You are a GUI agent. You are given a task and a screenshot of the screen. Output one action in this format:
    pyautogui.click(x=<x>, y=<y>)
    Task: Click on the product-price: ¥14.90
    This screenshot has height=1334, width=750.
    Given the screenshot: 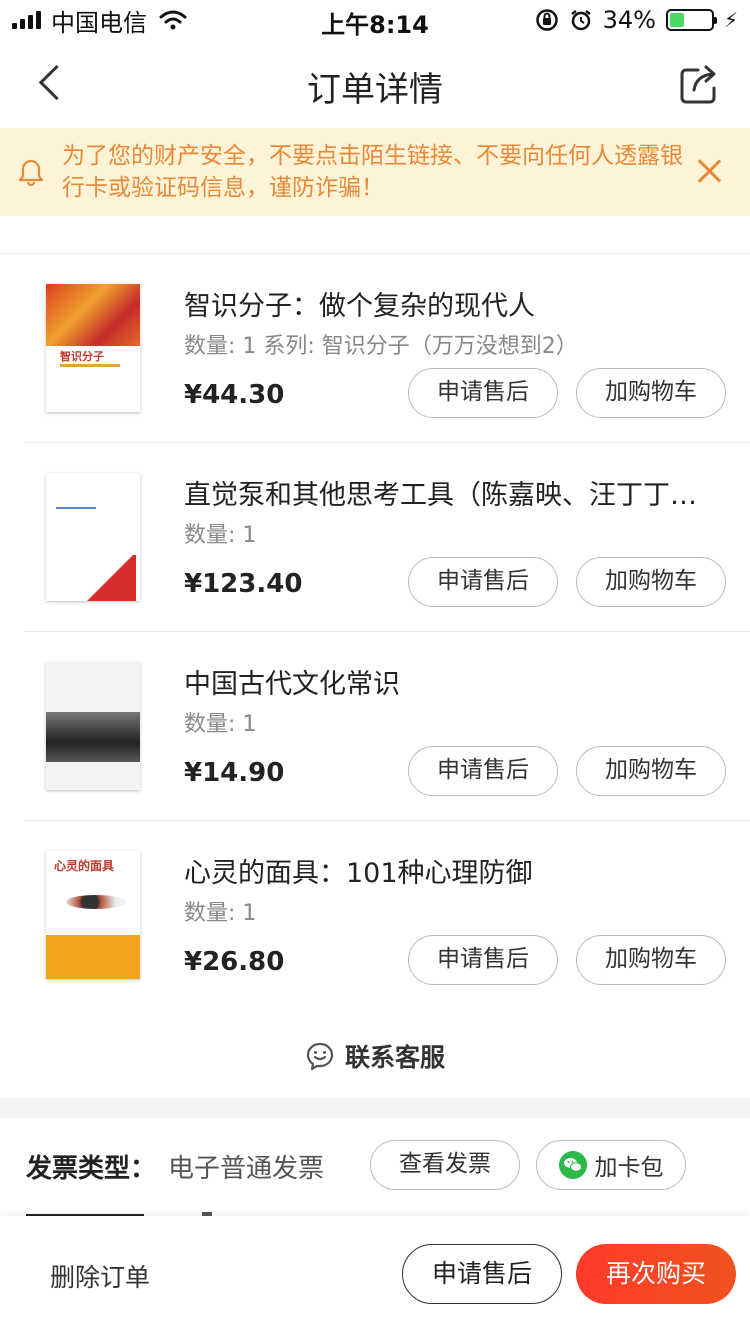 What is the action you would take?
    pyautogui.click(x=234, y=773)
    